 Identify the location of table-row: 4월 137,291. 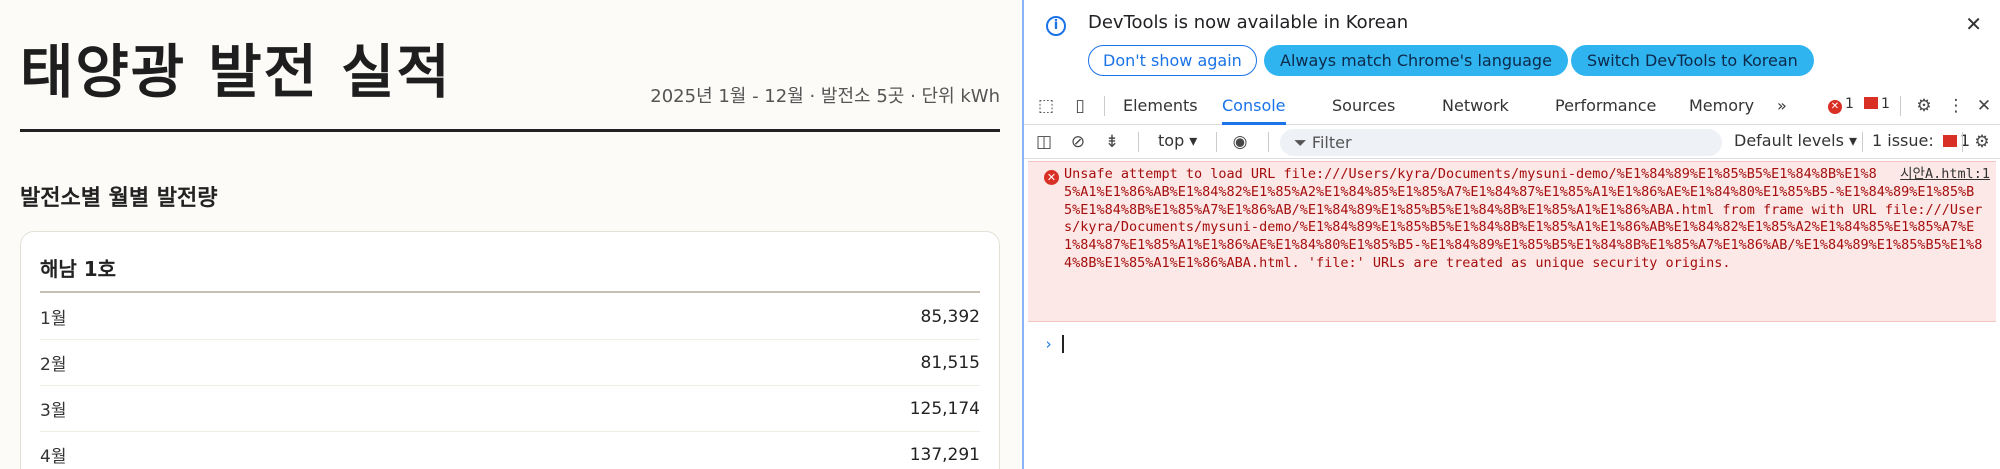
(510, 450).